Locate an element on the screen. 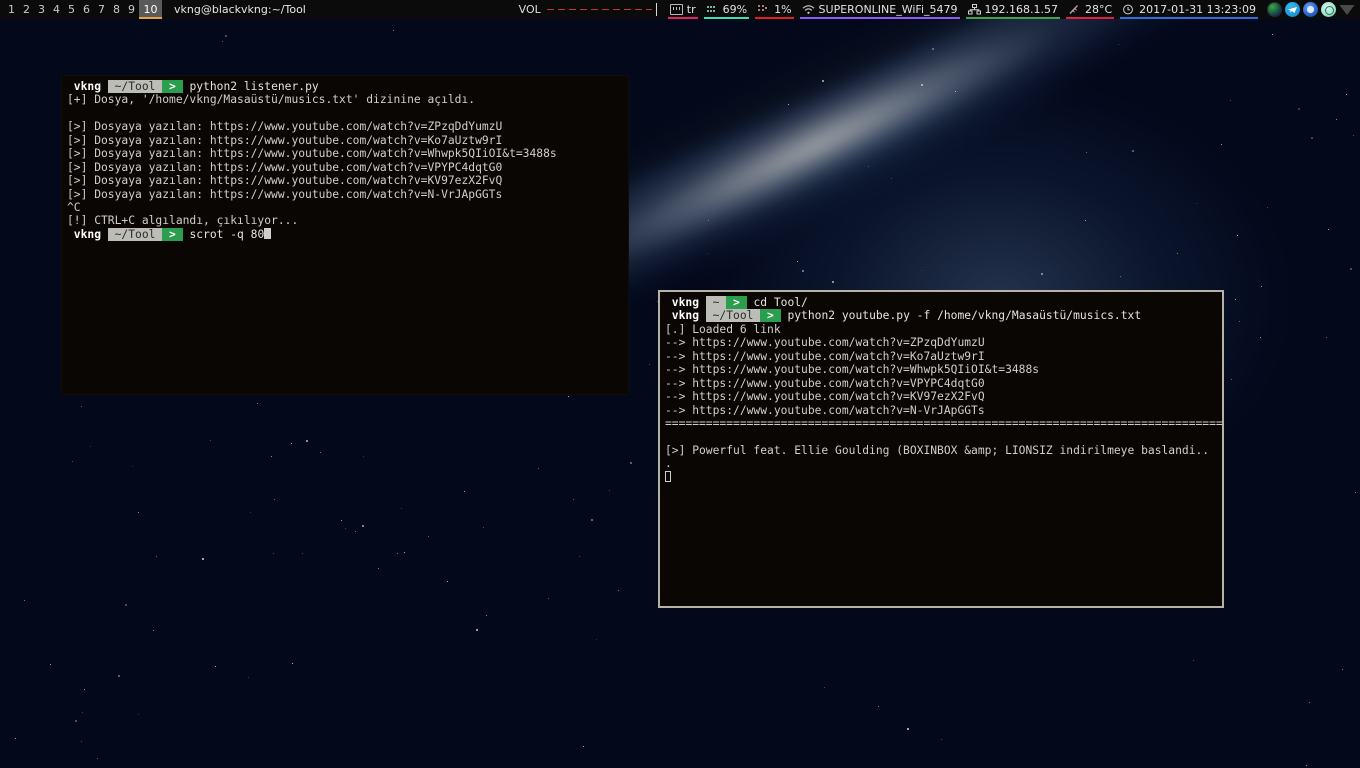 The width and height of the screenshot is (1360, 768). thermometer-icon is located at coordinates (1074, 9).